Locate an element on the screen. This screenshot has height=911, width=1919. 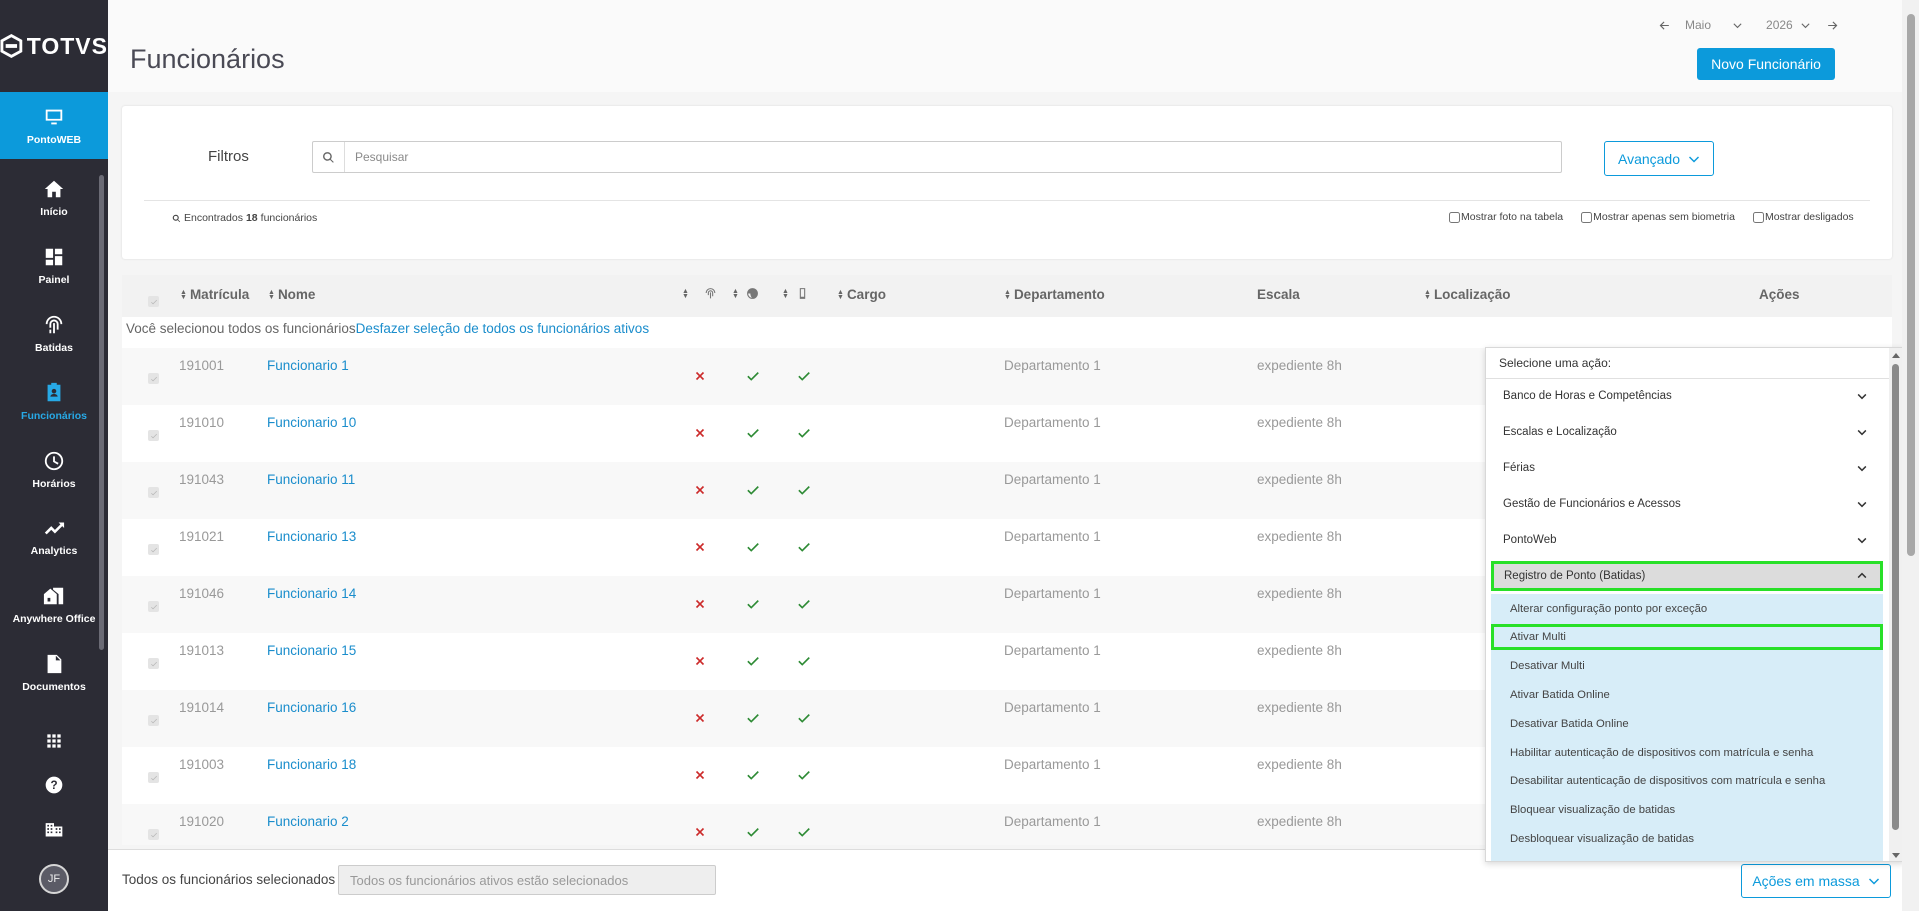
arrow-right-icon is located at coordinates (1832, 25).